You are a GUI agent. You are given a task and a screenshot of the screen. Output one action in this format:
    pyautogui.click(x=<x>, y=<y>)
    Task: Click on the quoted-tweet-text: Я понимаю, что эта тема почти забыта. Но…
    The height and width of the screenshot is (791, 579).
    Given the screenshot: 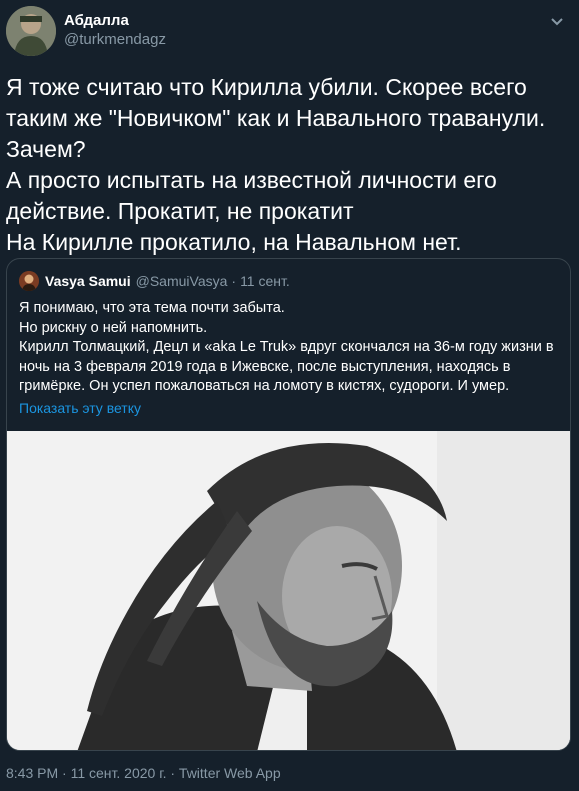 What is the action you would take?
    pyautogui.click(x=286, y=347)
    